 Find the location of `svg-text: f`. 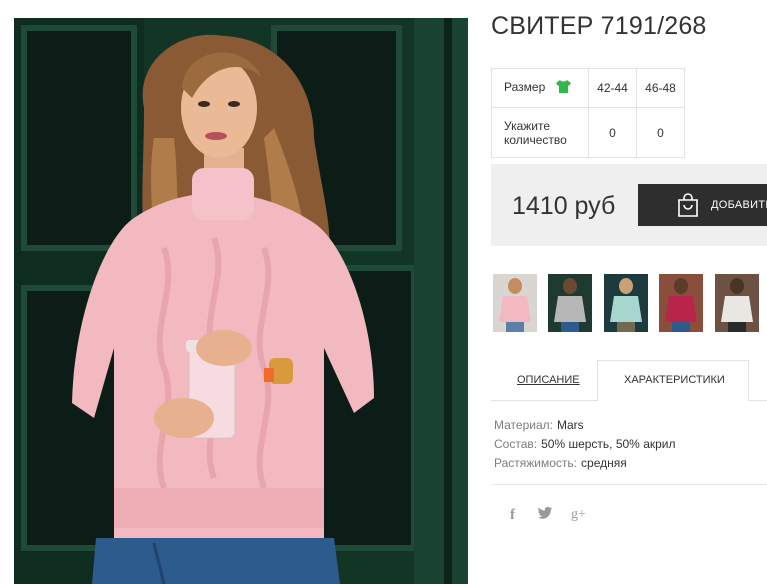

svg-text: f is located at coordinates (513, 514).